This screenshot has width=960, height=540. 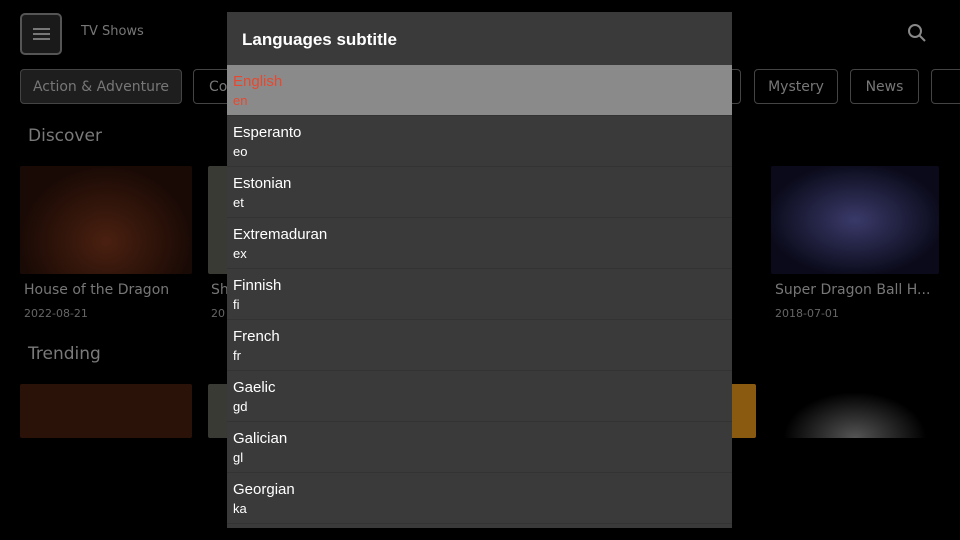 I want to click on language-name: Esperanto, so click(x=267, y=132).